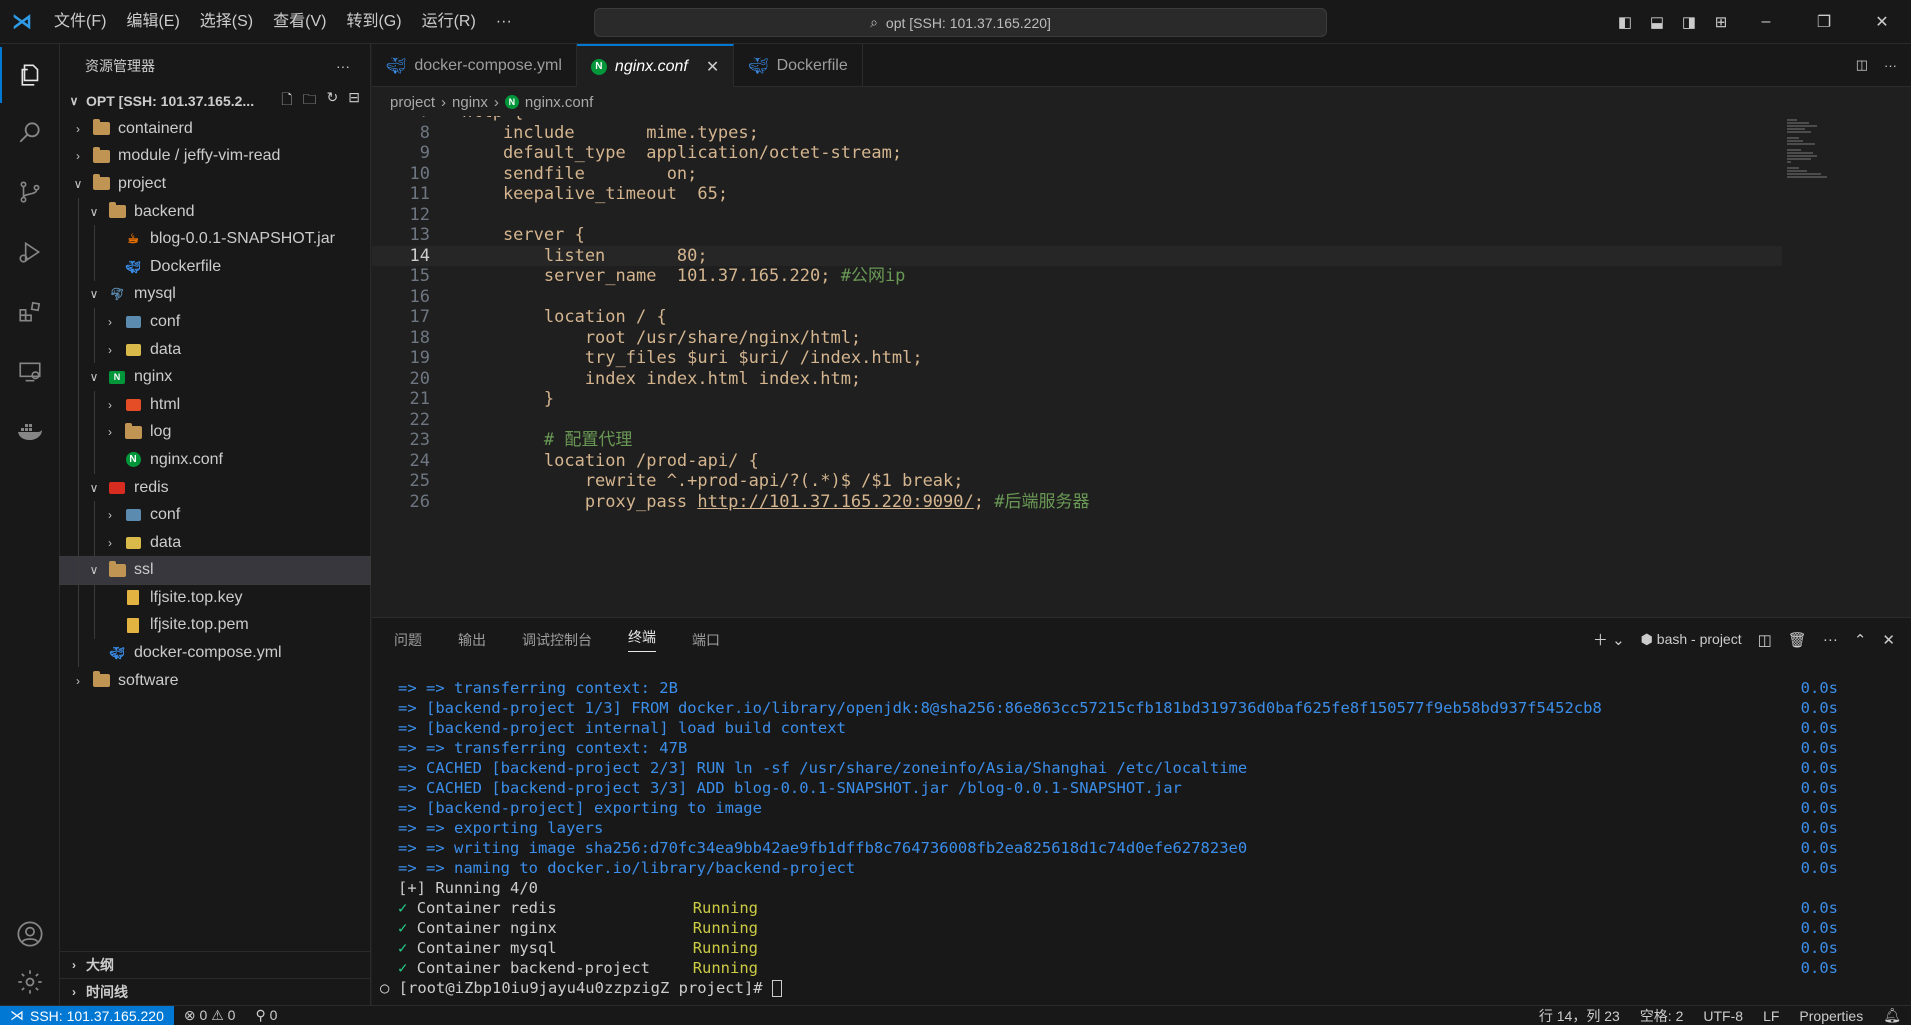 This screenshot has width=1911, height=1025. What do you see at coordinates (1860, 640) in the screenshot?
I see `maximize-panel-icon: ⌃` at bounding box center [1860, 640].